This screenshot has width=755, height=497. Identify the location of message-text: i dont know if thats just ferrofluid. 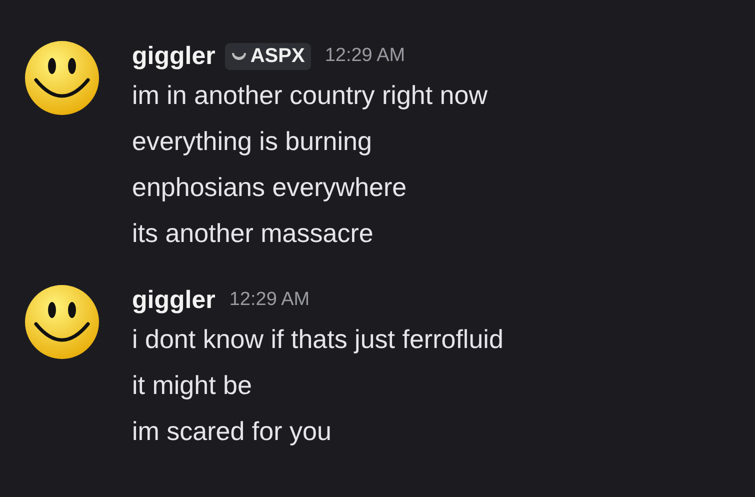
(318, 339).